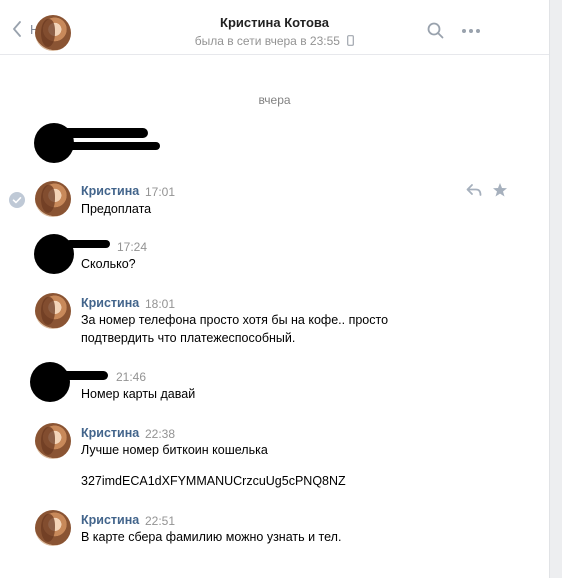  Describe the element at coordinates (474, 190) in the screenshot. I see `reply-icon` at that location.